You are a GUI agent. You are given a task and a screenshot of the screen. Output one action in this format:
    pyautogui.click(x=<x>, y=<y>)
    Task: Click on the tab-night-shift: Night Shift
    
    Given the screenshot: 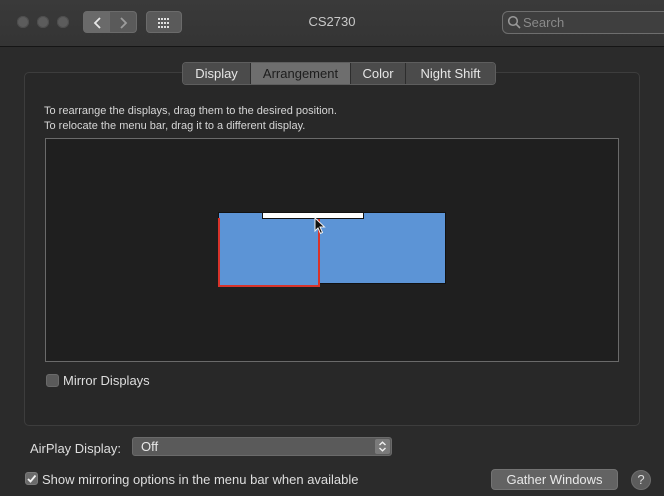 What is the action you would take?
    pyautogui.click(x=450, y=73)
    